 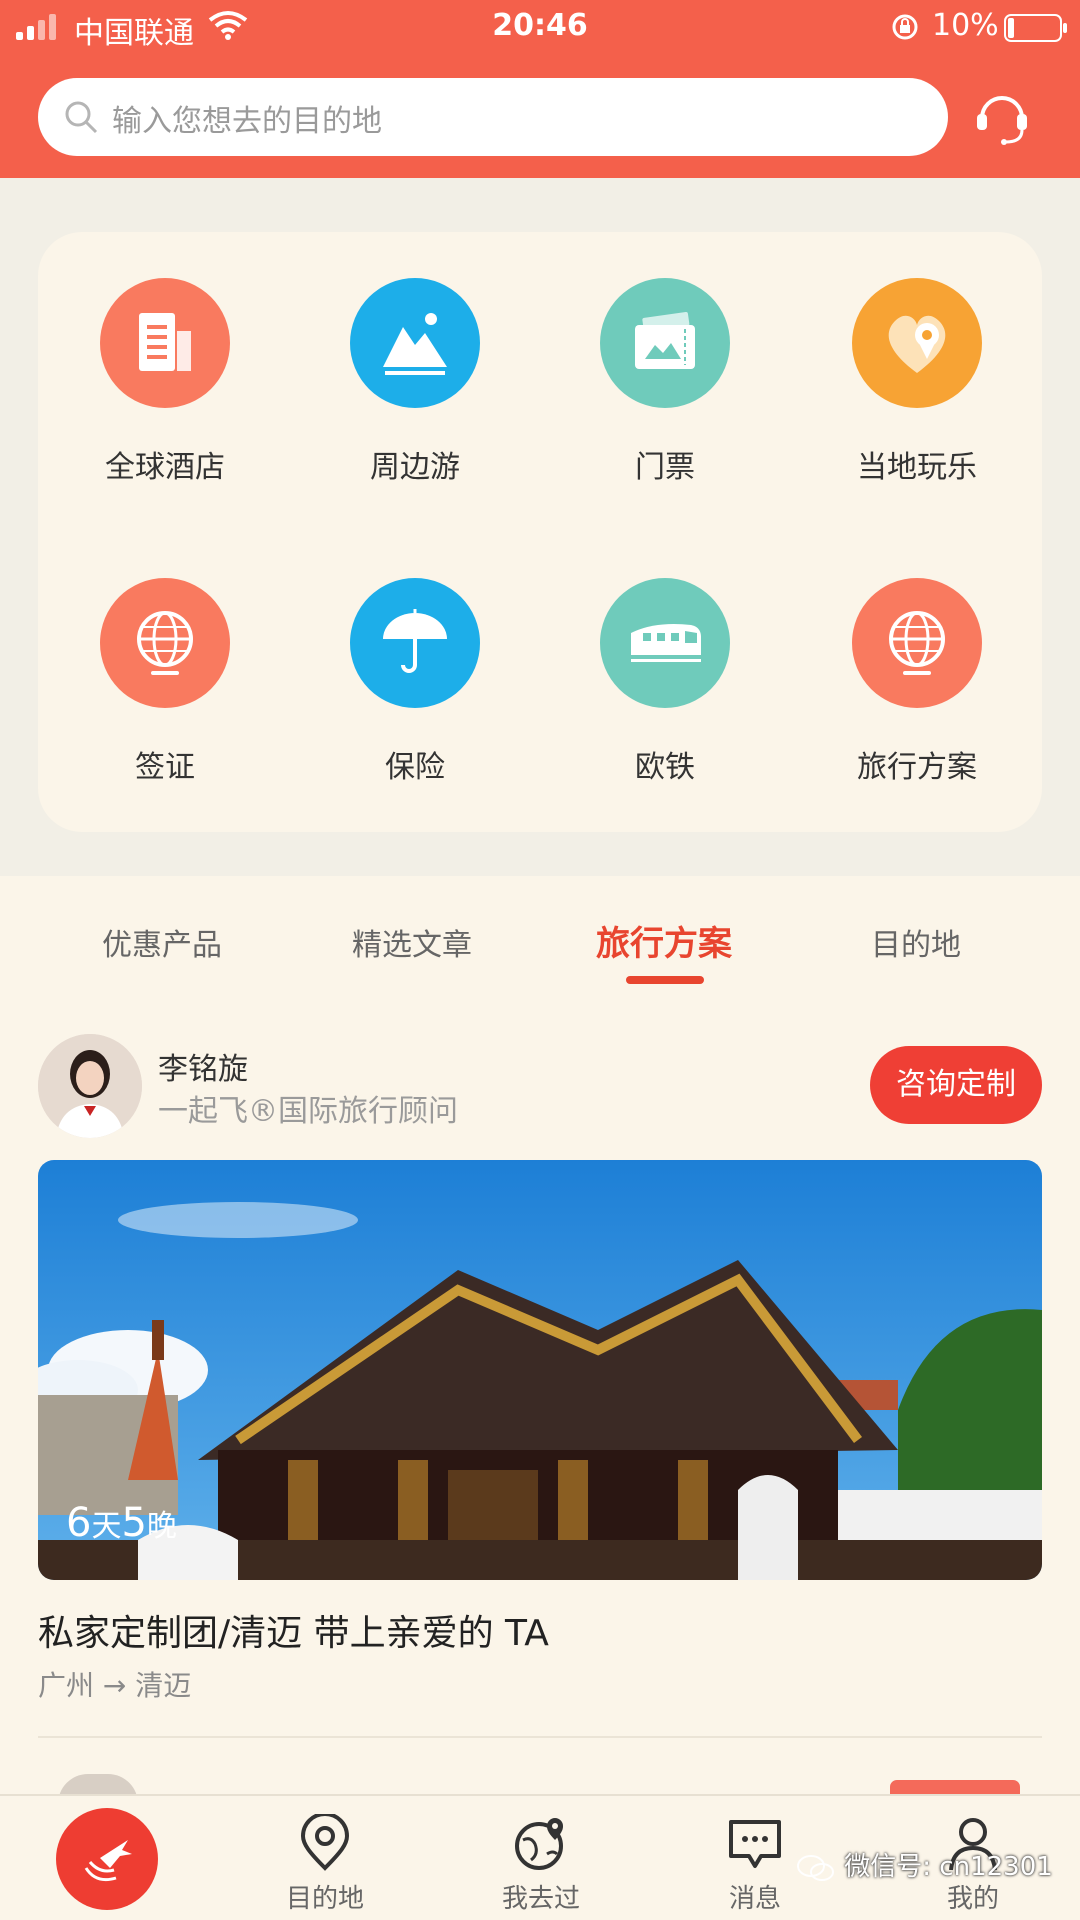 I want to click on home-button, so click(x=107, y=1859).